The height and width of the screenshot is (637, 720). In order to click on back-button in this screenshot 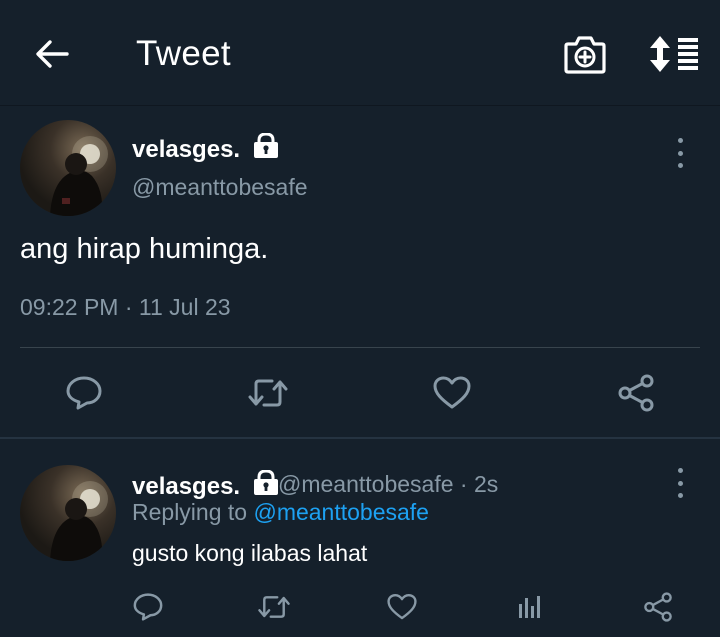, I will do `click(52, 54)`.